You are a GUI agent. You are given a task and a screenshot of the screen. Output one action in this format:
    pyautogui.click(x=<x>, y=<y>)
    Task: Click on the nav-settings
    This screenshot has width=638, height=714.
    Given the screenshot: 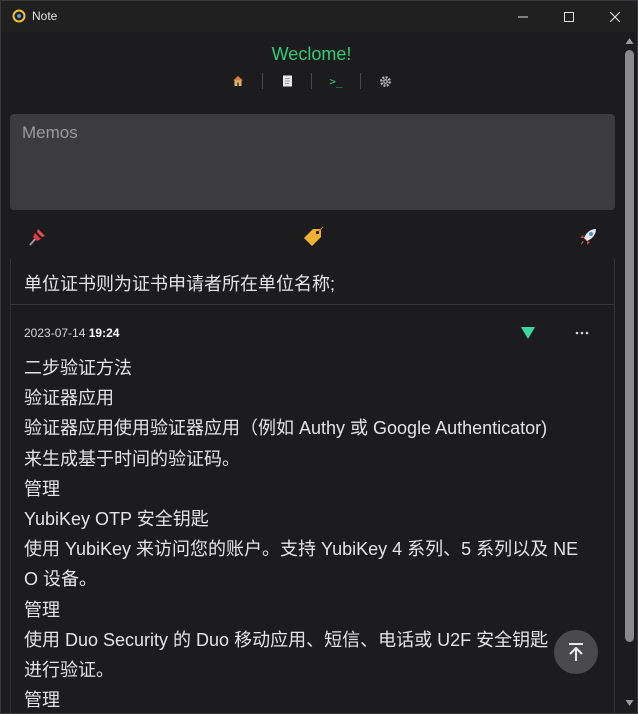 What is the action you would take?
    pyautogui.click(x=385, y=81)
    